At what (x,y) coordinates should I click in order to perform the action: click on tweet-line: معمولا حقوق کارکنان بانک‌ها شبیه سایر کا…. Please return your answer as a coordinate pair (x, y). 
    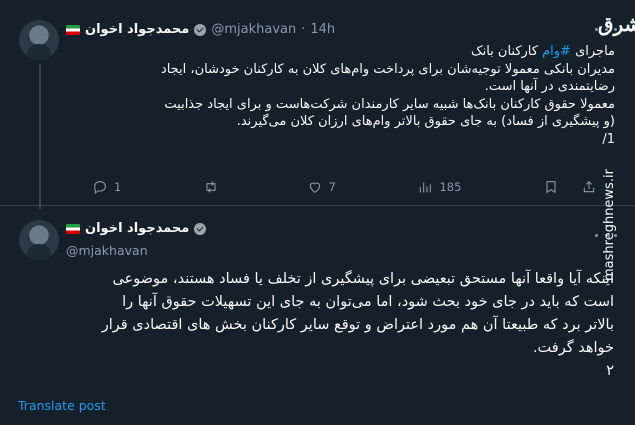
    Looking at the image, I should click on (389, 104).